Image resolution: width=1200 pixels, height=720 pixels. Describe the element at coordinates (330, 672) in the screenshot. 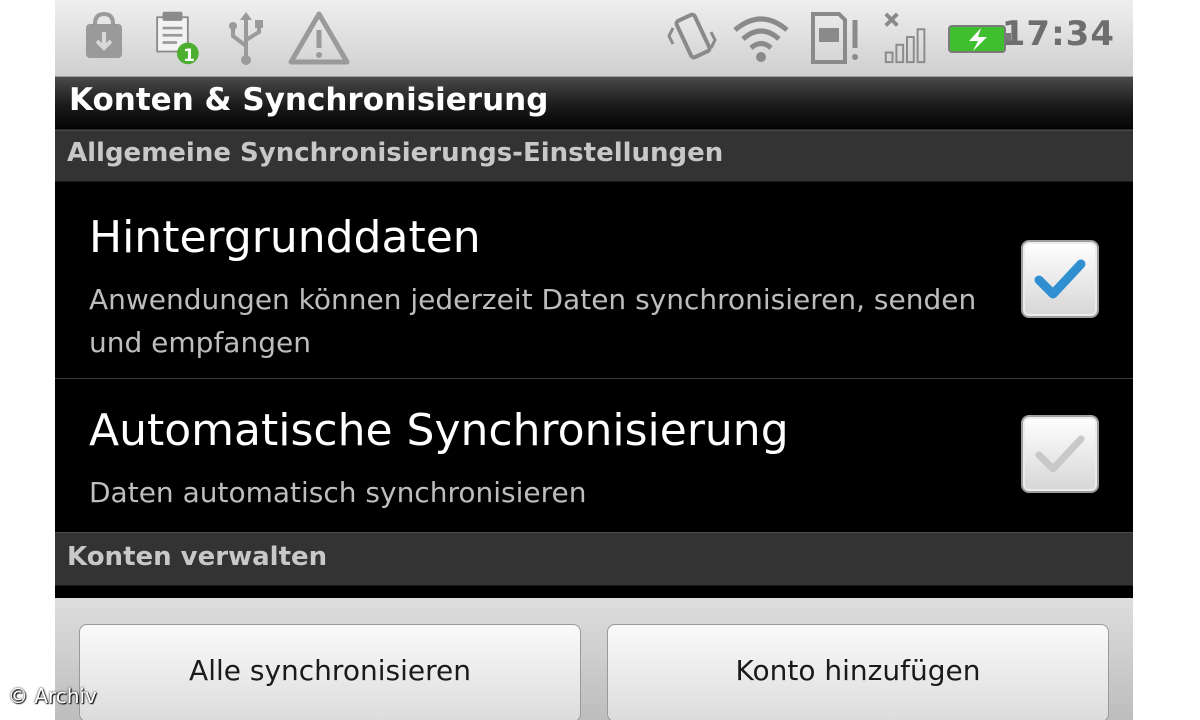

I see `sync-all-button: Alle synchronisieren` at that location.